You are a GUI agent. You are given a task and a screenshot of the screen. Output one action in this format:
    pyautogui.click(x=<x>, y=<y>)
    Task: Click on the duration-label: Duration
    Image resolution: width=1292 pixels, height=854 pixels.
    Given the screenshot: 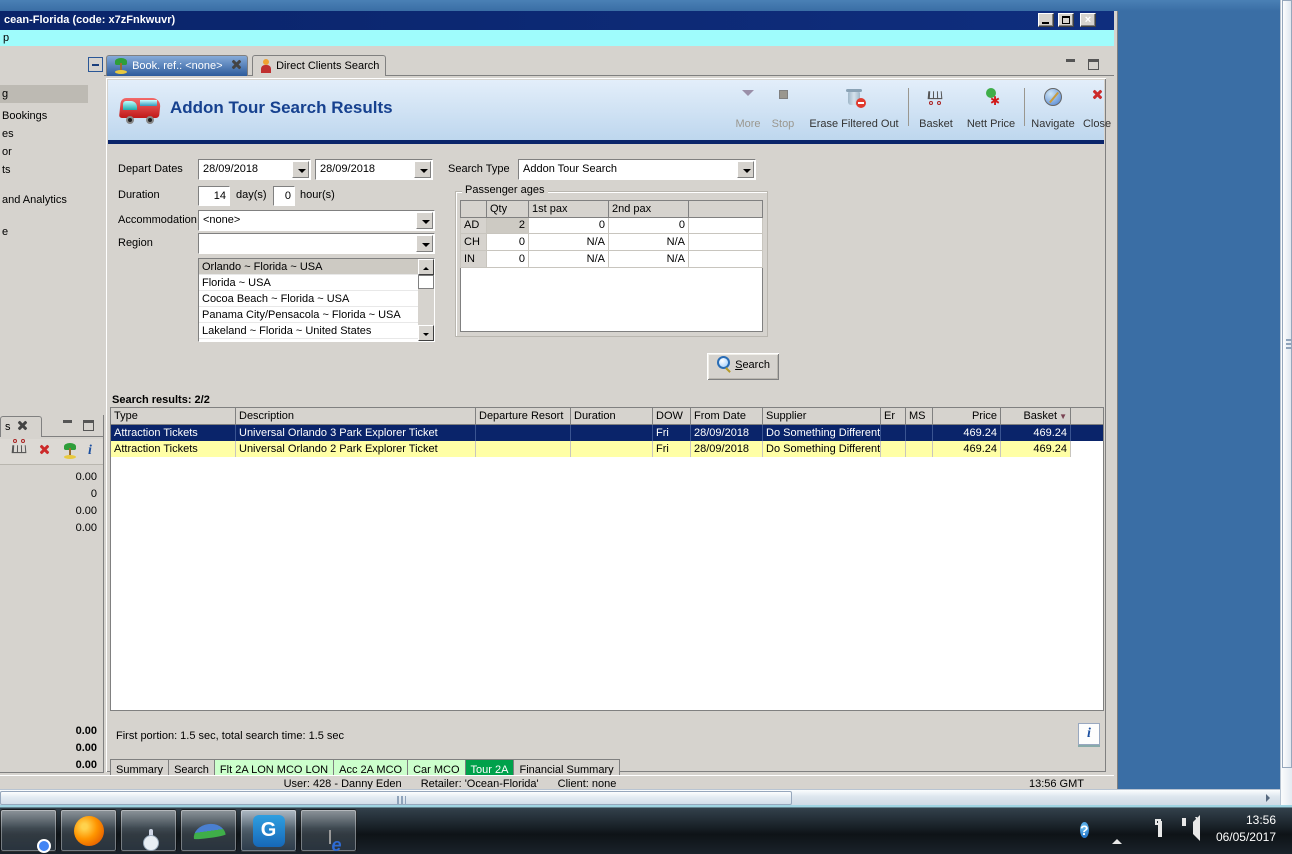 What is the action you would take?
    pyautogui.click(x=139, y=195)
    